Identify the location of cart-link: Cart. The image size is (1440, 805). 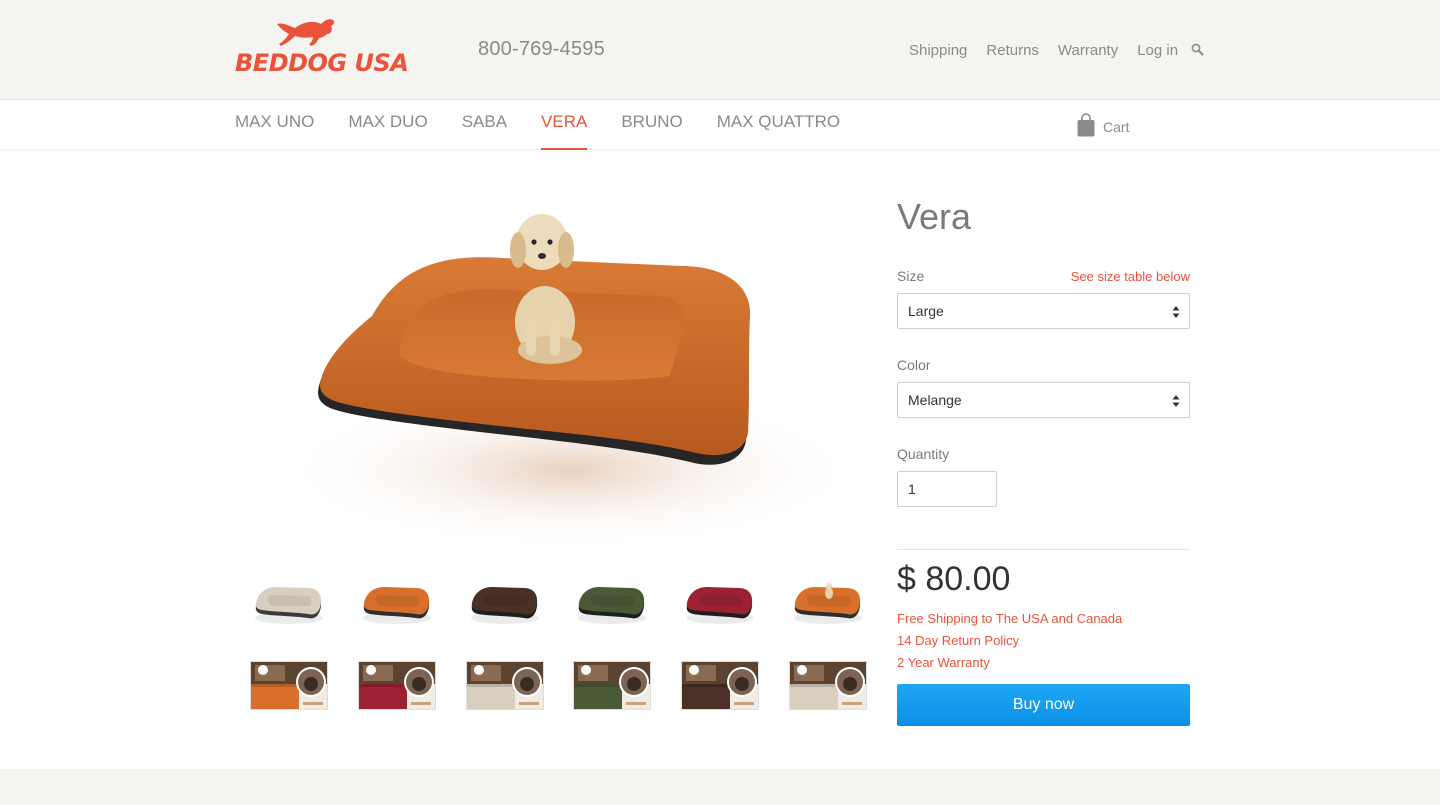
(1103, 125).